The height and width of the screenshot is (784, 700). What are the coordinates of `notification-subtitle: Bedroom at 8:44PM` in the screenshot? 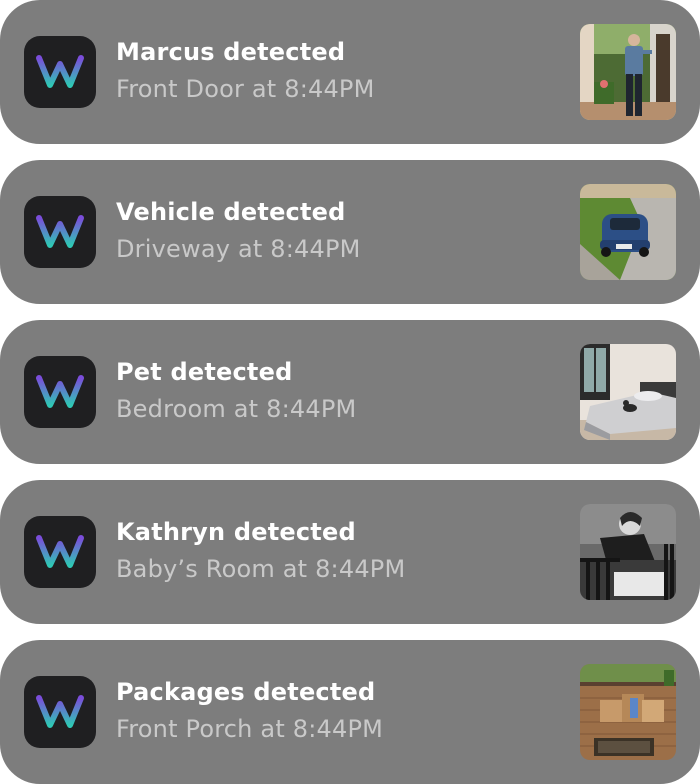 It's located at (236, 409).